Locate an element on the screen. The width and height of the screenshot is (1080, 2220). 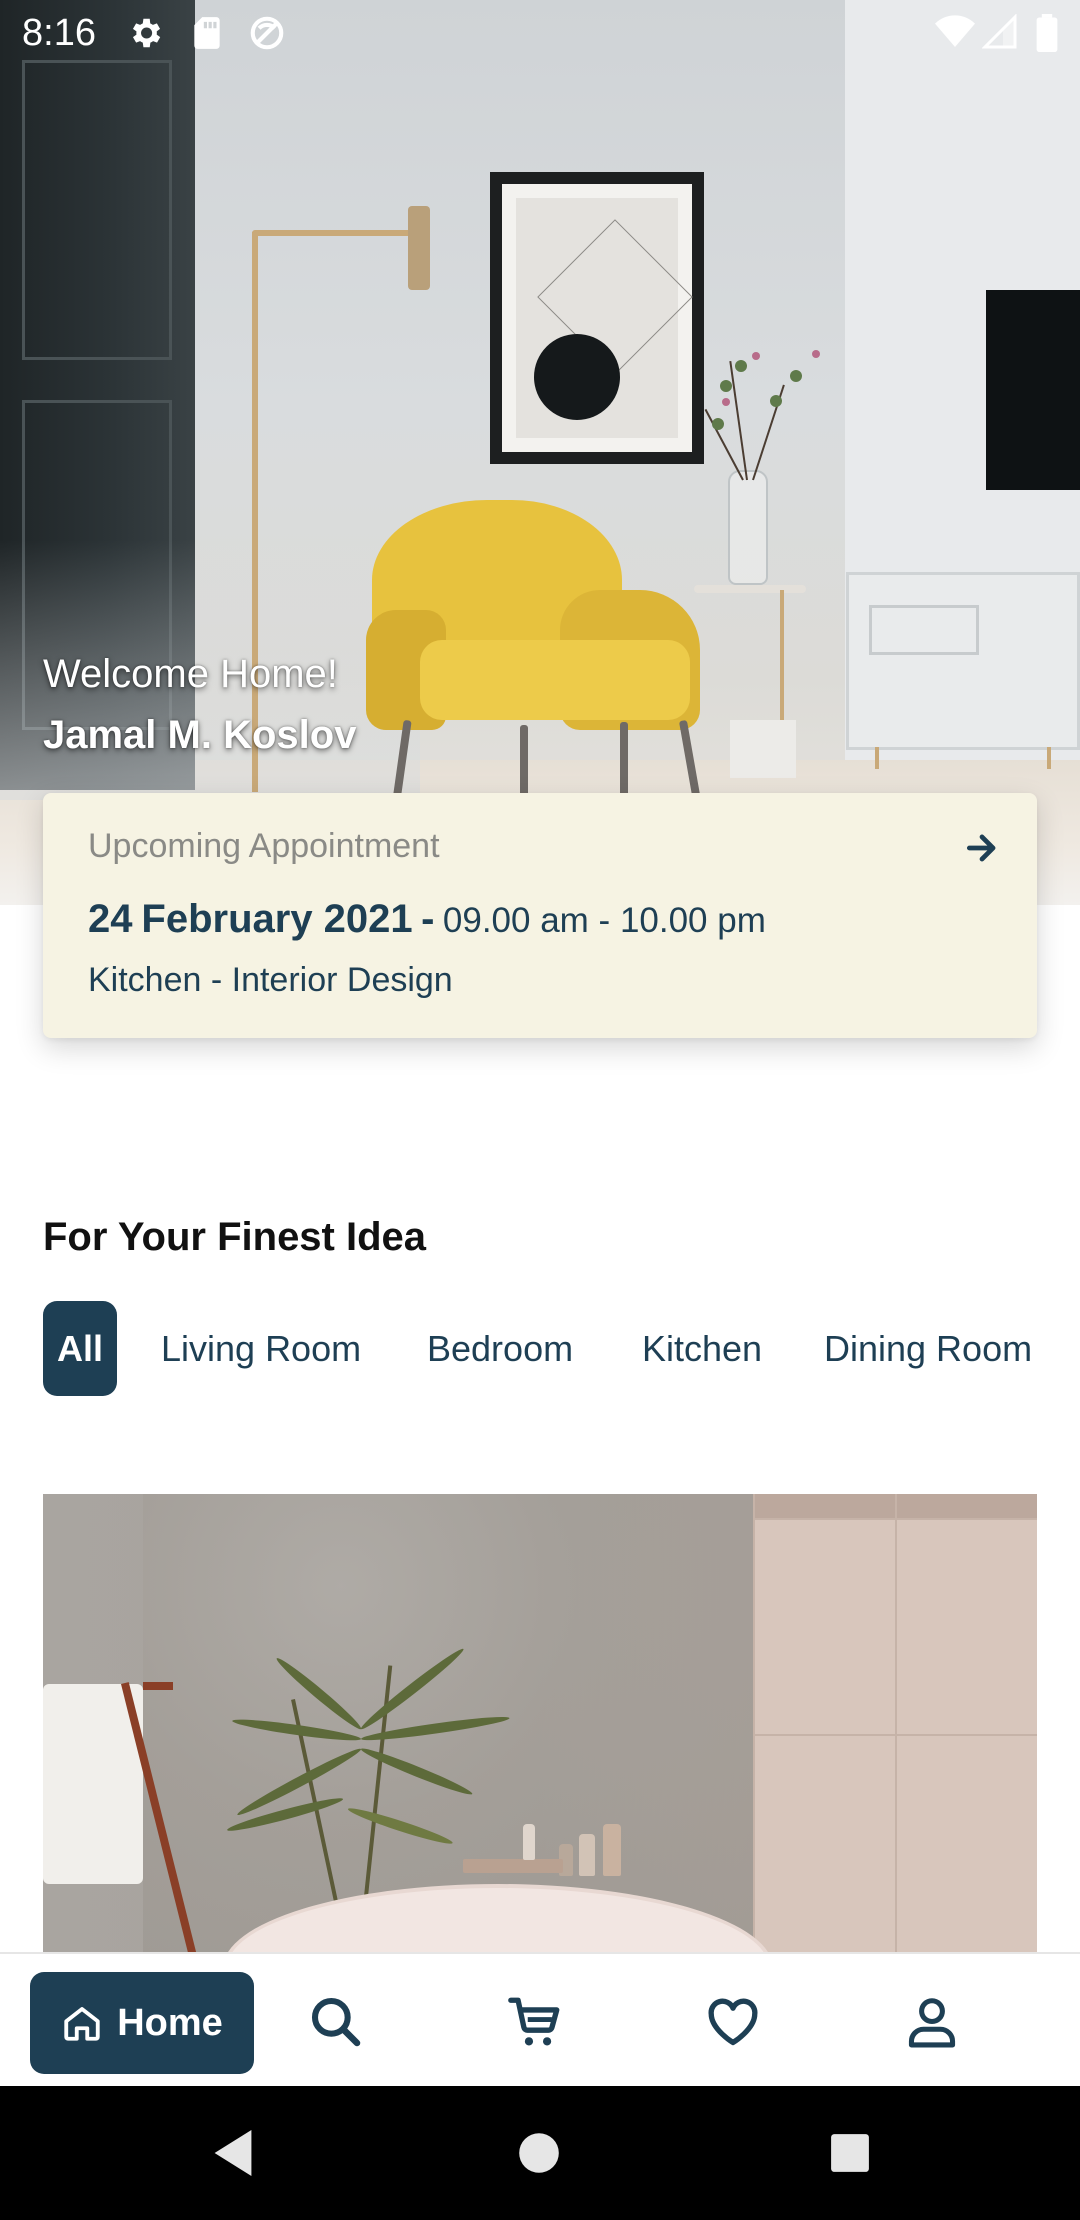
bottom-nav: Home is located at coordinates (540, 2019).